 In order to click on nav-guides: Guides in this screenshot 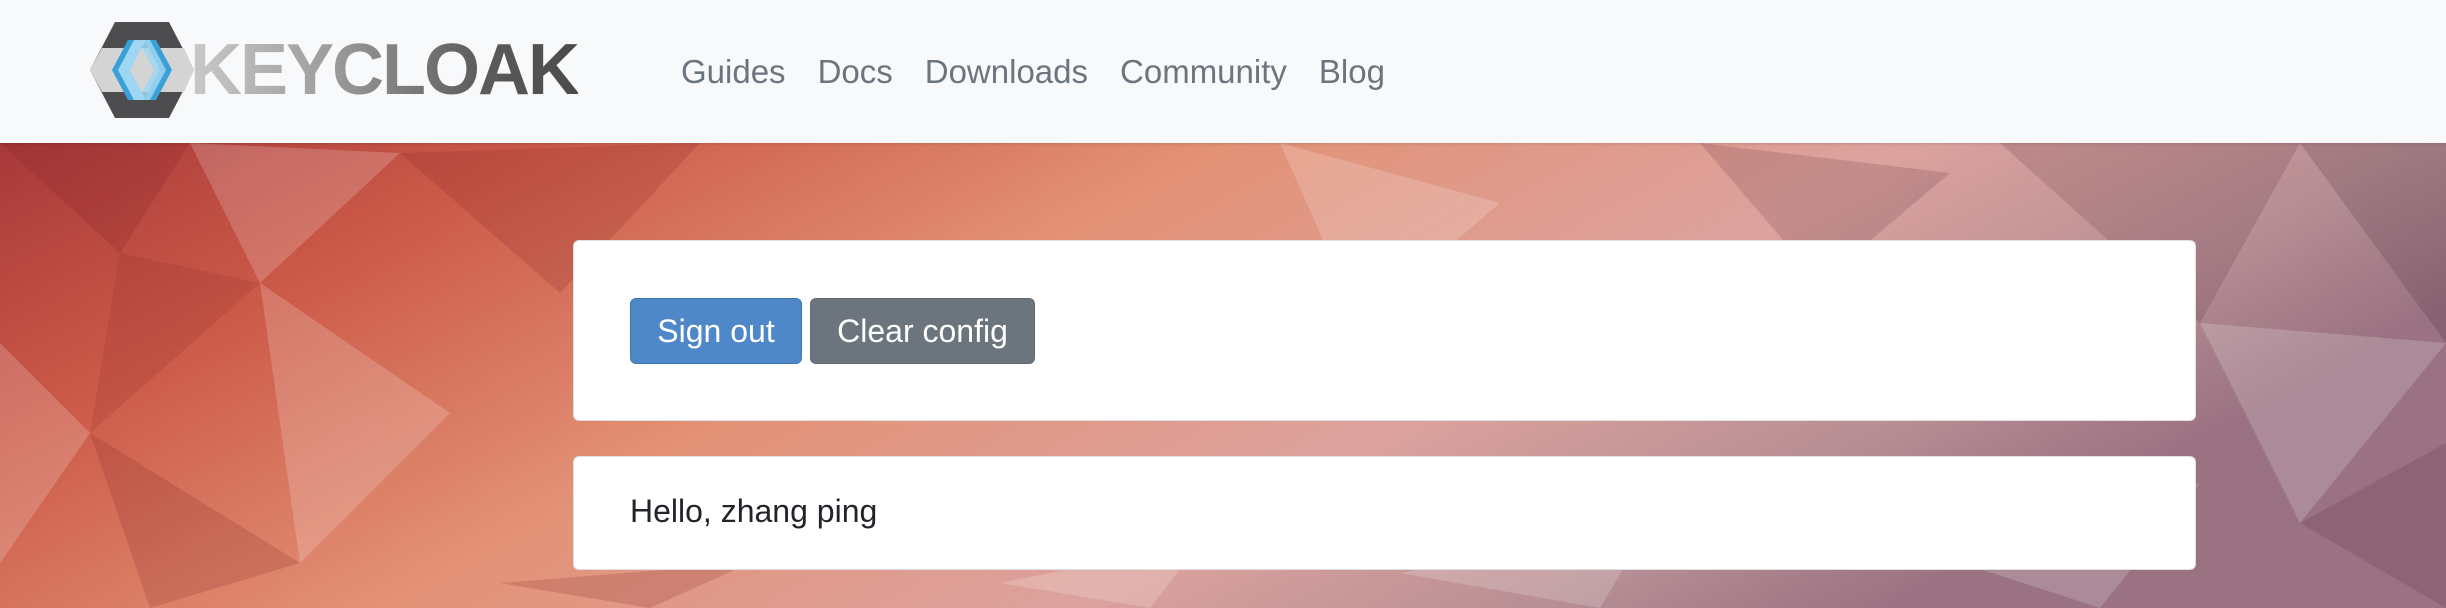, I will do `click(733, 72)`.